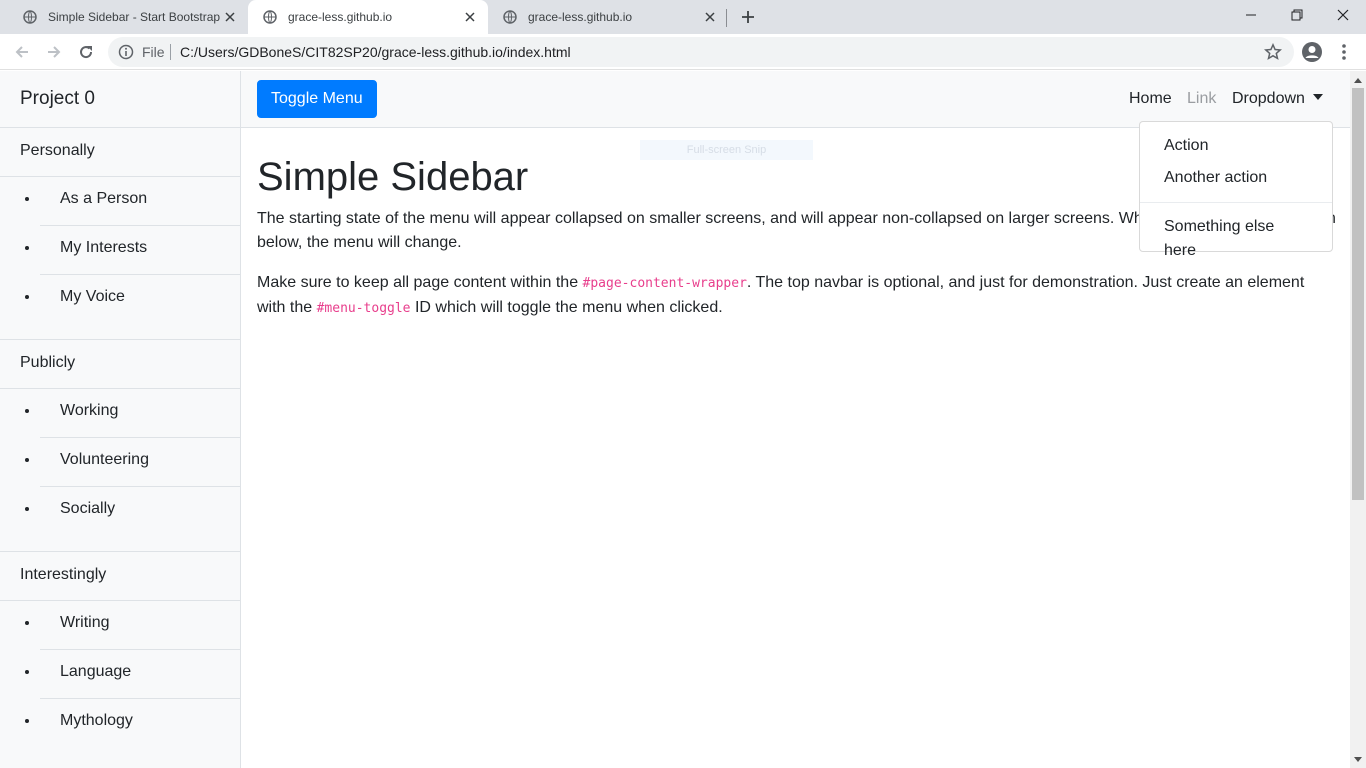 Image resolution: width=1366 pixels, height=768 pixels. I want to click on triangle-up-icon, so click(1358, 80).